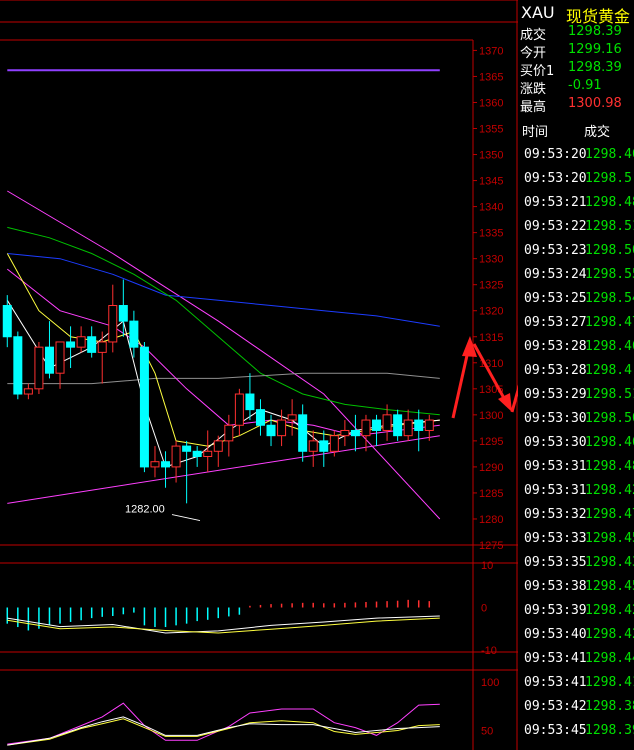 This screenshot has height=750, width=634. I want to click on price-tick-label: 1370, so click(491, 51).